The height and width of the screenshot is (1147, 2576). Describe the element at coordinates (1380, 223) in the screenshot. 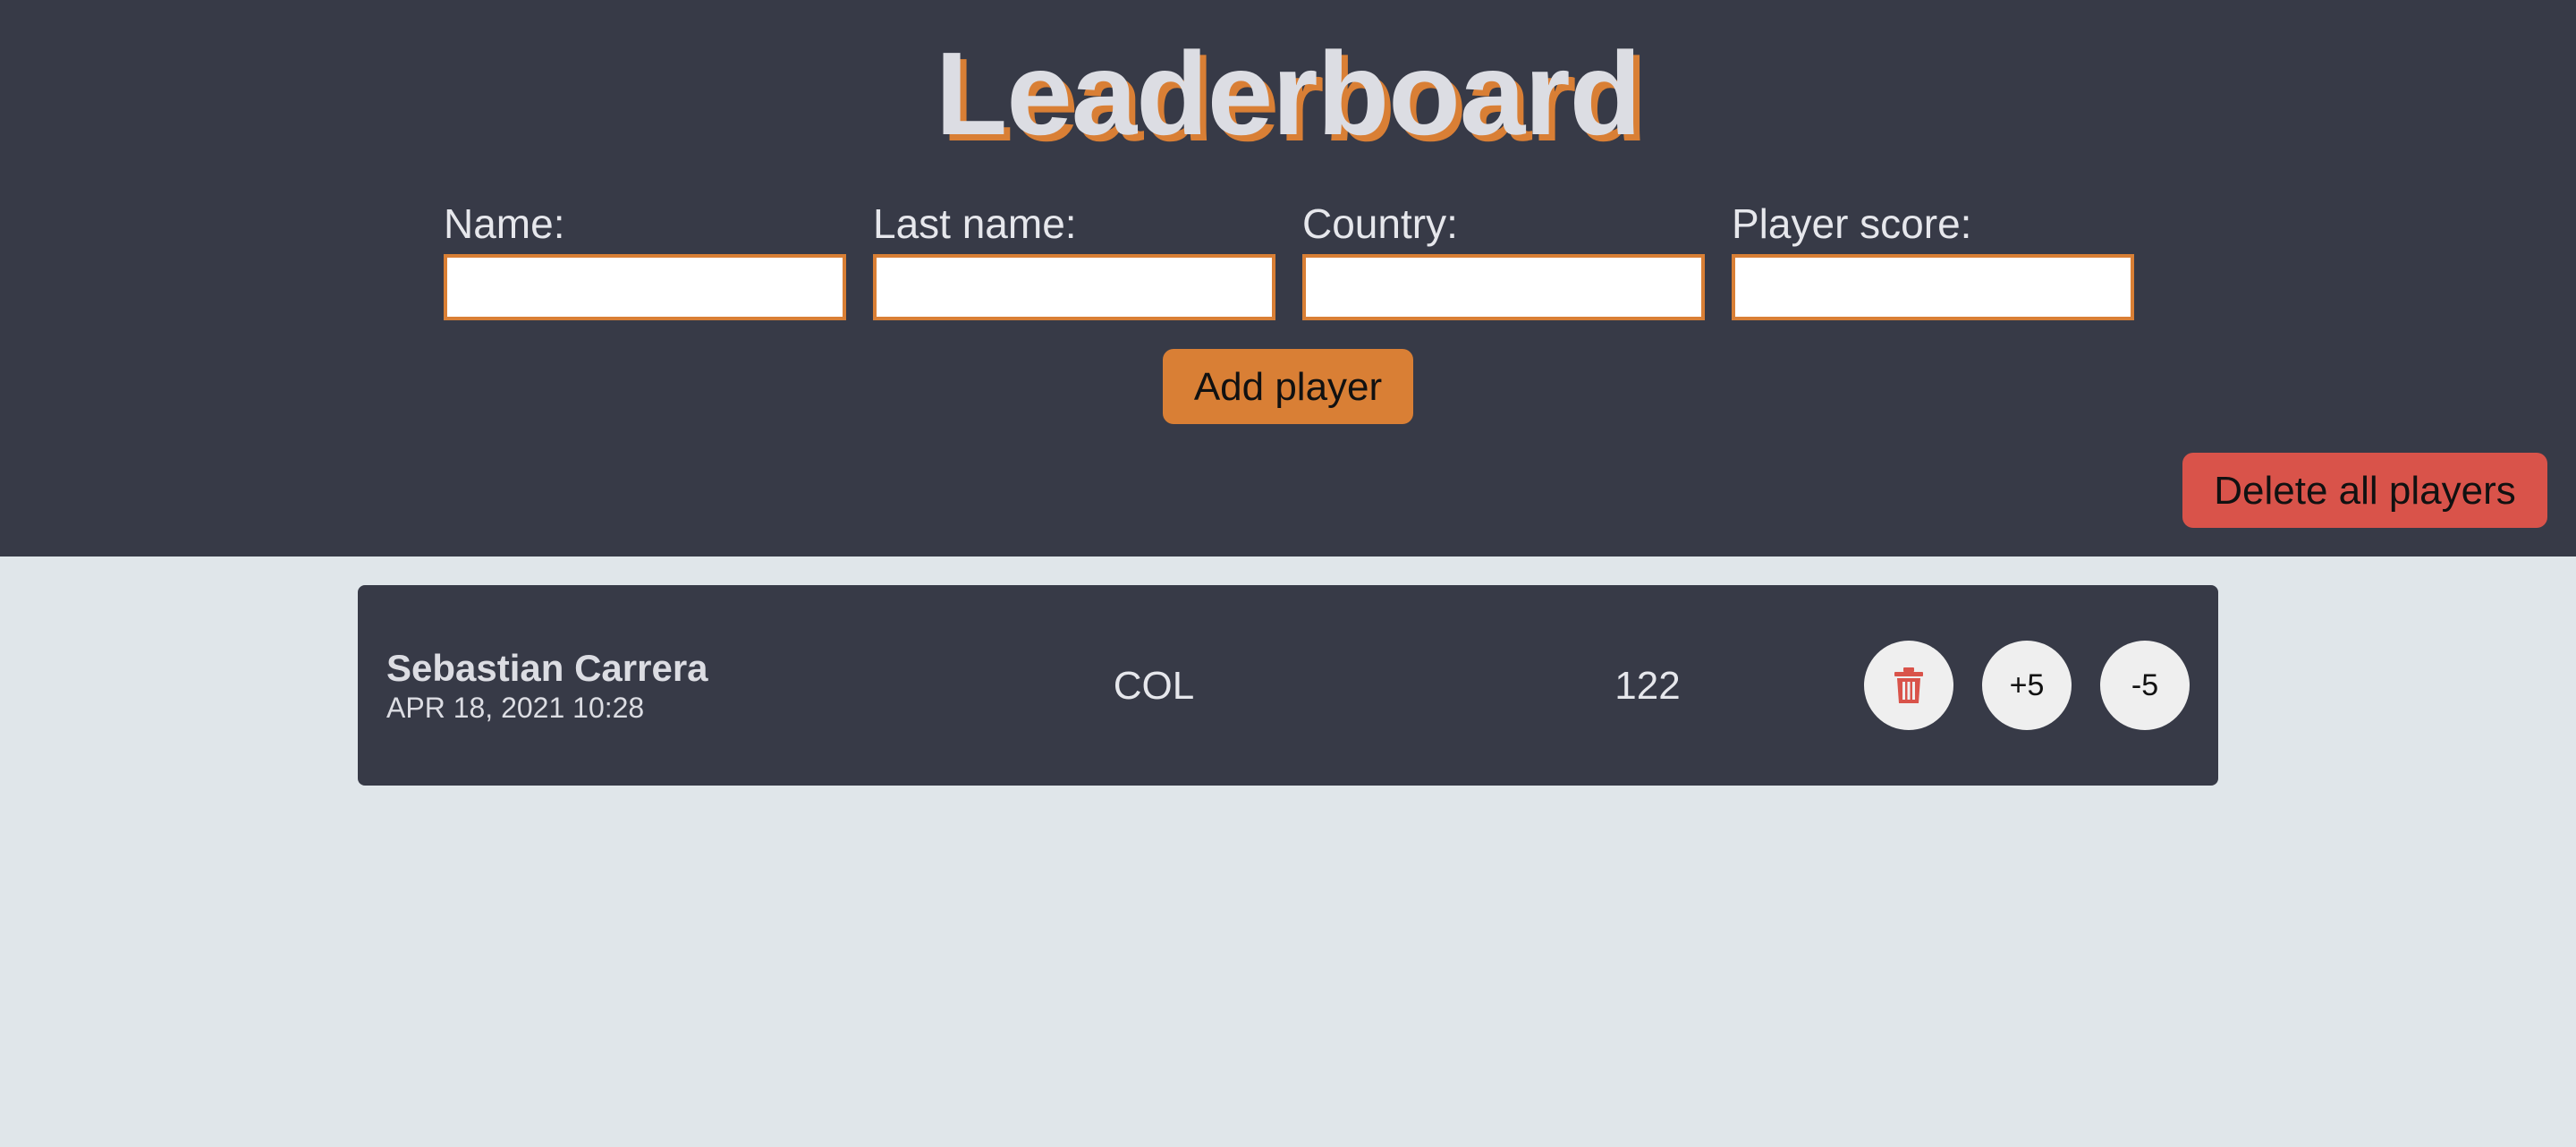

I see `country-label: Country:` at that location.